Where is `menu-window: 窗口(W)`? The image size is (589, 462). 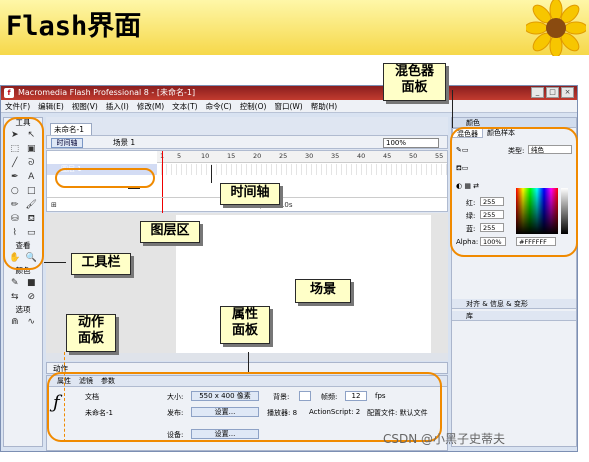
menu-window: 窗口(W) is located at coordinates (288, 106).